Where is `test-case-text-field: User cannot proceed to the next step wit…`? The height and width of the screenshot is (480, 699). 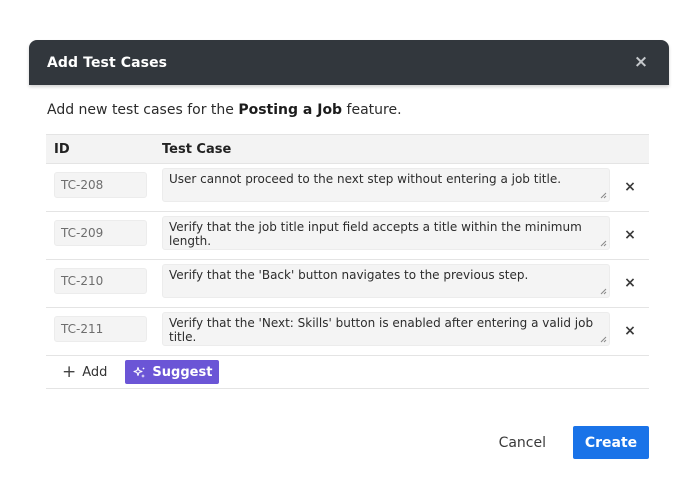
test-case-text-field: User cannot proceed to the next step wit… is located at coordinates (386, 185).